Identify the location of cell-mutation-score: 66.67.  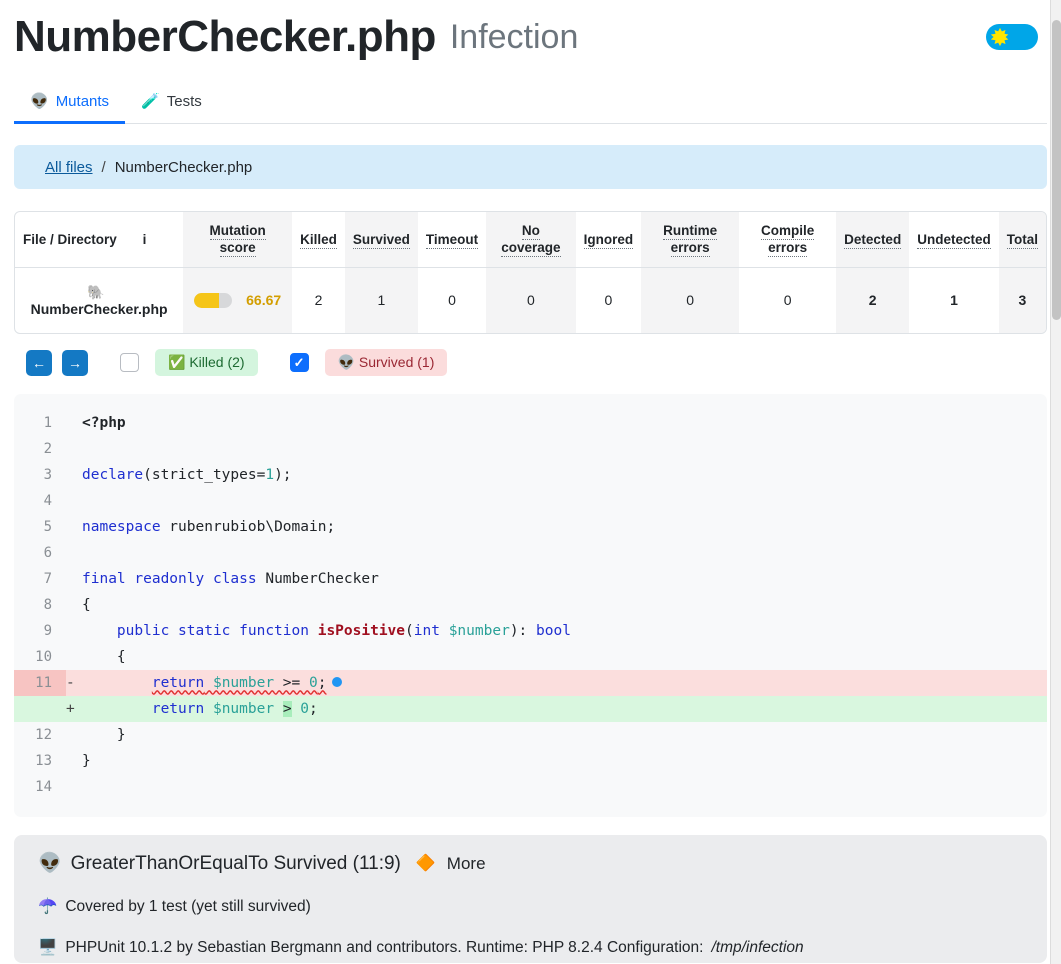
(238, 300).